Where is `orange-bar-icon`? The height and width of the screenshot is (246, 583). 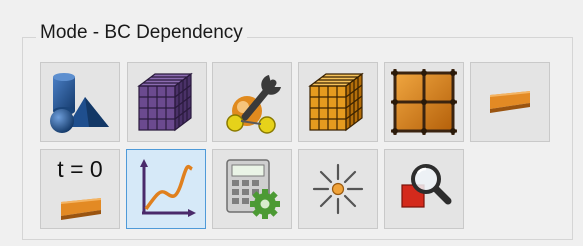 orange-bar-icon is located at coordinates (510, 102).